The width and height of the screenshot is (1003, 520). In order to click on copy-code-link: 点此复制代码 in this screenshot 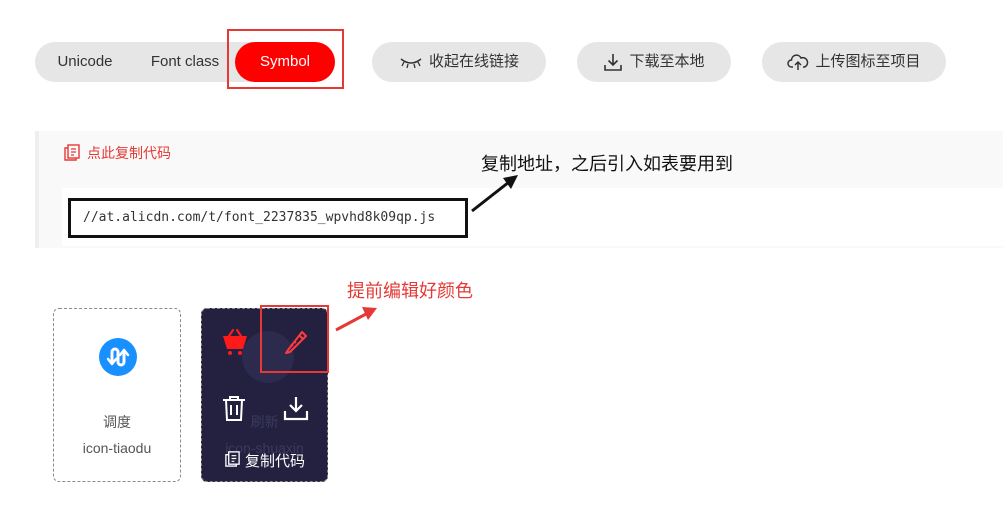, I will do `click(117, 153)`.